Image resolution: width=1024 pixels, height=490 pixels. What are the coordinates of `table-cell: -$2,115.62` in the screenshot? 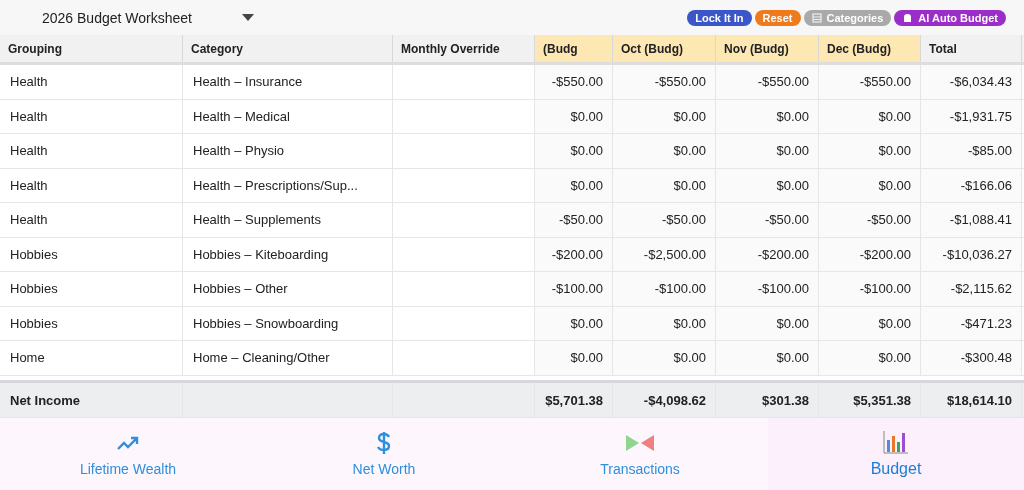 It's located at (971, 289).